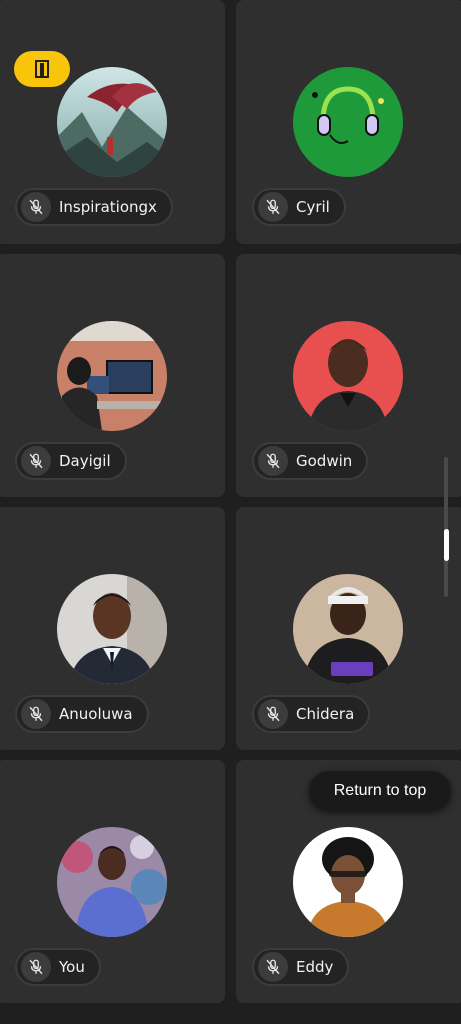  Describe the element at coordinates (446, 545) in the screenshot. I see `scrollbar-thumb` at that location.